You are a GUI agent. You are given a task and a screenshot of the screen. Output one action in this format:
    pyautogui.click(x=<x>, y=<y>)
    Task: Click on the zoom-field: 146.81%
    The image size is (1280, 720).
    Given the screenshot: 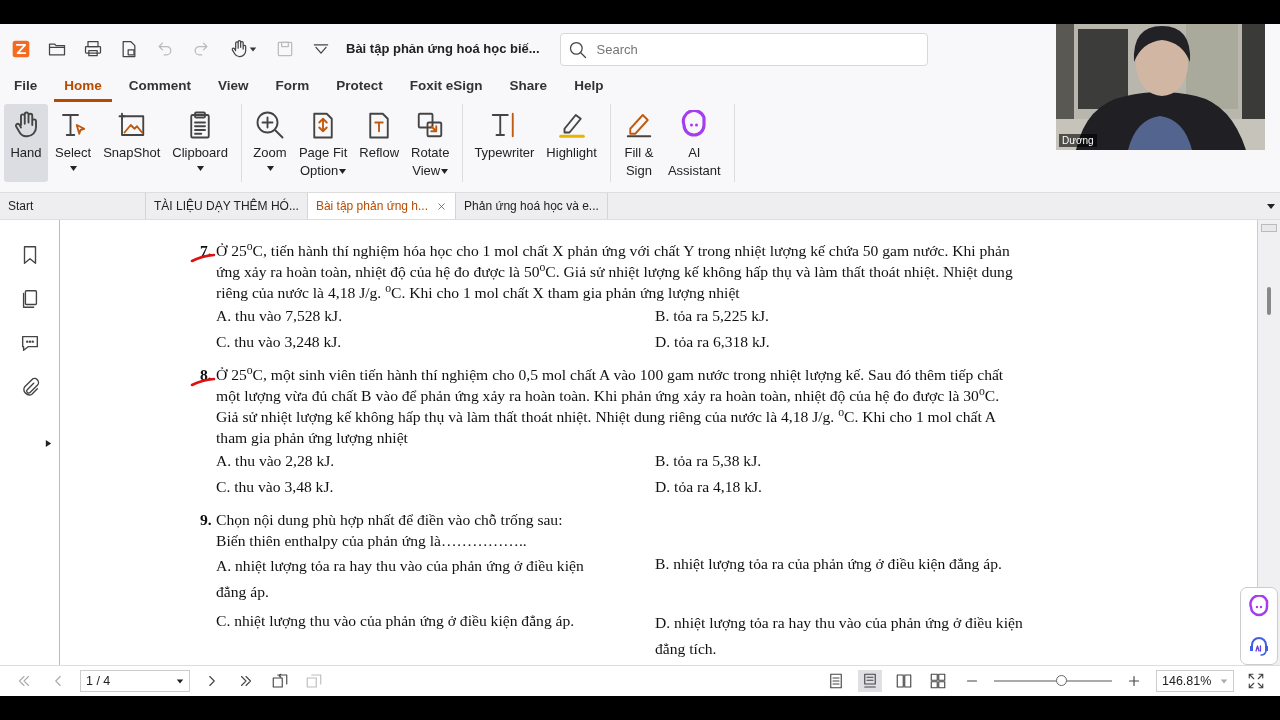 What is the action you would take?
    pyautogui.click(x=1195, y=681)
    